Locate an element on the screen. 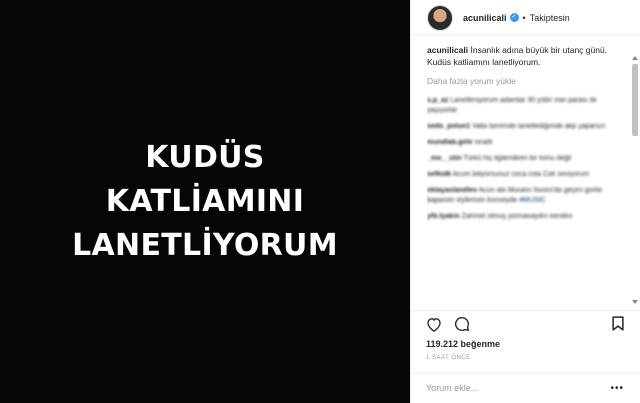 Image resolution: width=640 pixels, height=403 pixels. post-headline: KUDÜS KATLİAMINI LANETLİYORUM is located at coordinates (205, 202).